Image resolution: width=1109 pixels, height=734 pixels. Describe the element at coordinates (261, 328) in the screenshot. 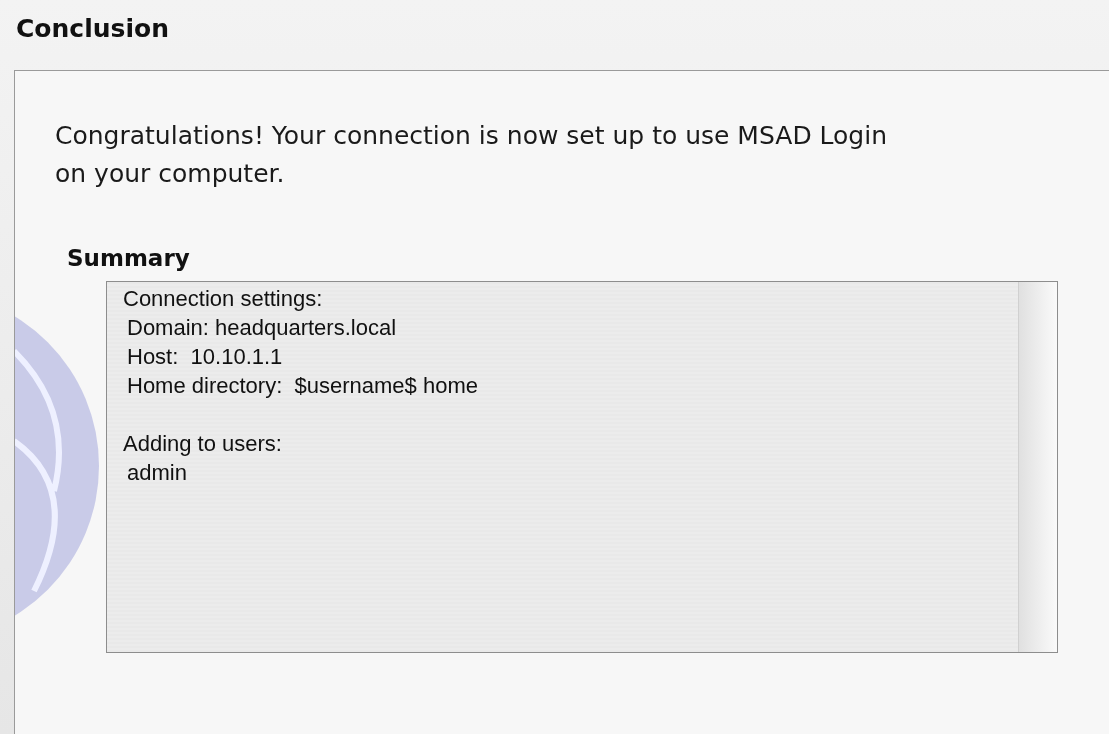

I see `summary-line: Domain: headquarters.local` at that location.